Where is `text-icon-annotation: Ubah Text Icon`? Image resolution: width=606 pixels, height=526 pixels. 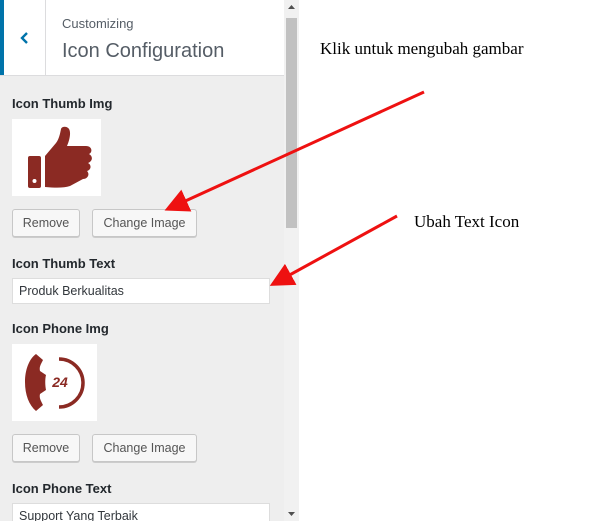
text-icon-annotation: Ubah Text Icon is located at coordinates (467, 221).